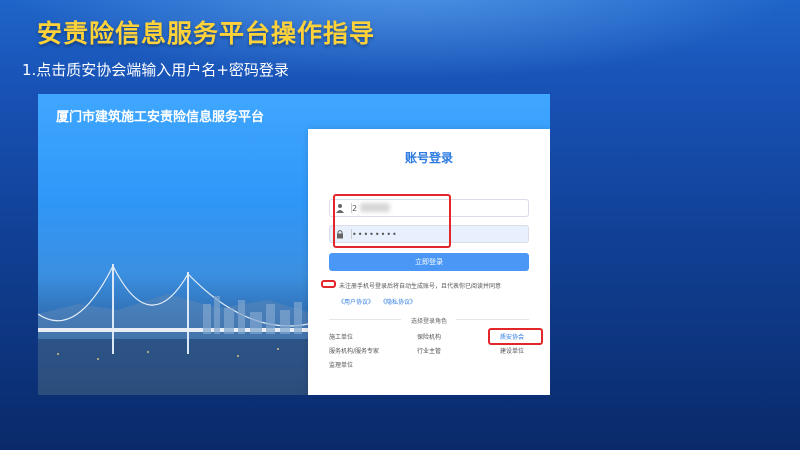 The height and width of the screenshot is (450, 800). I want to click on role-service-agency: 服务机构/服务专家, so click(354, 350).